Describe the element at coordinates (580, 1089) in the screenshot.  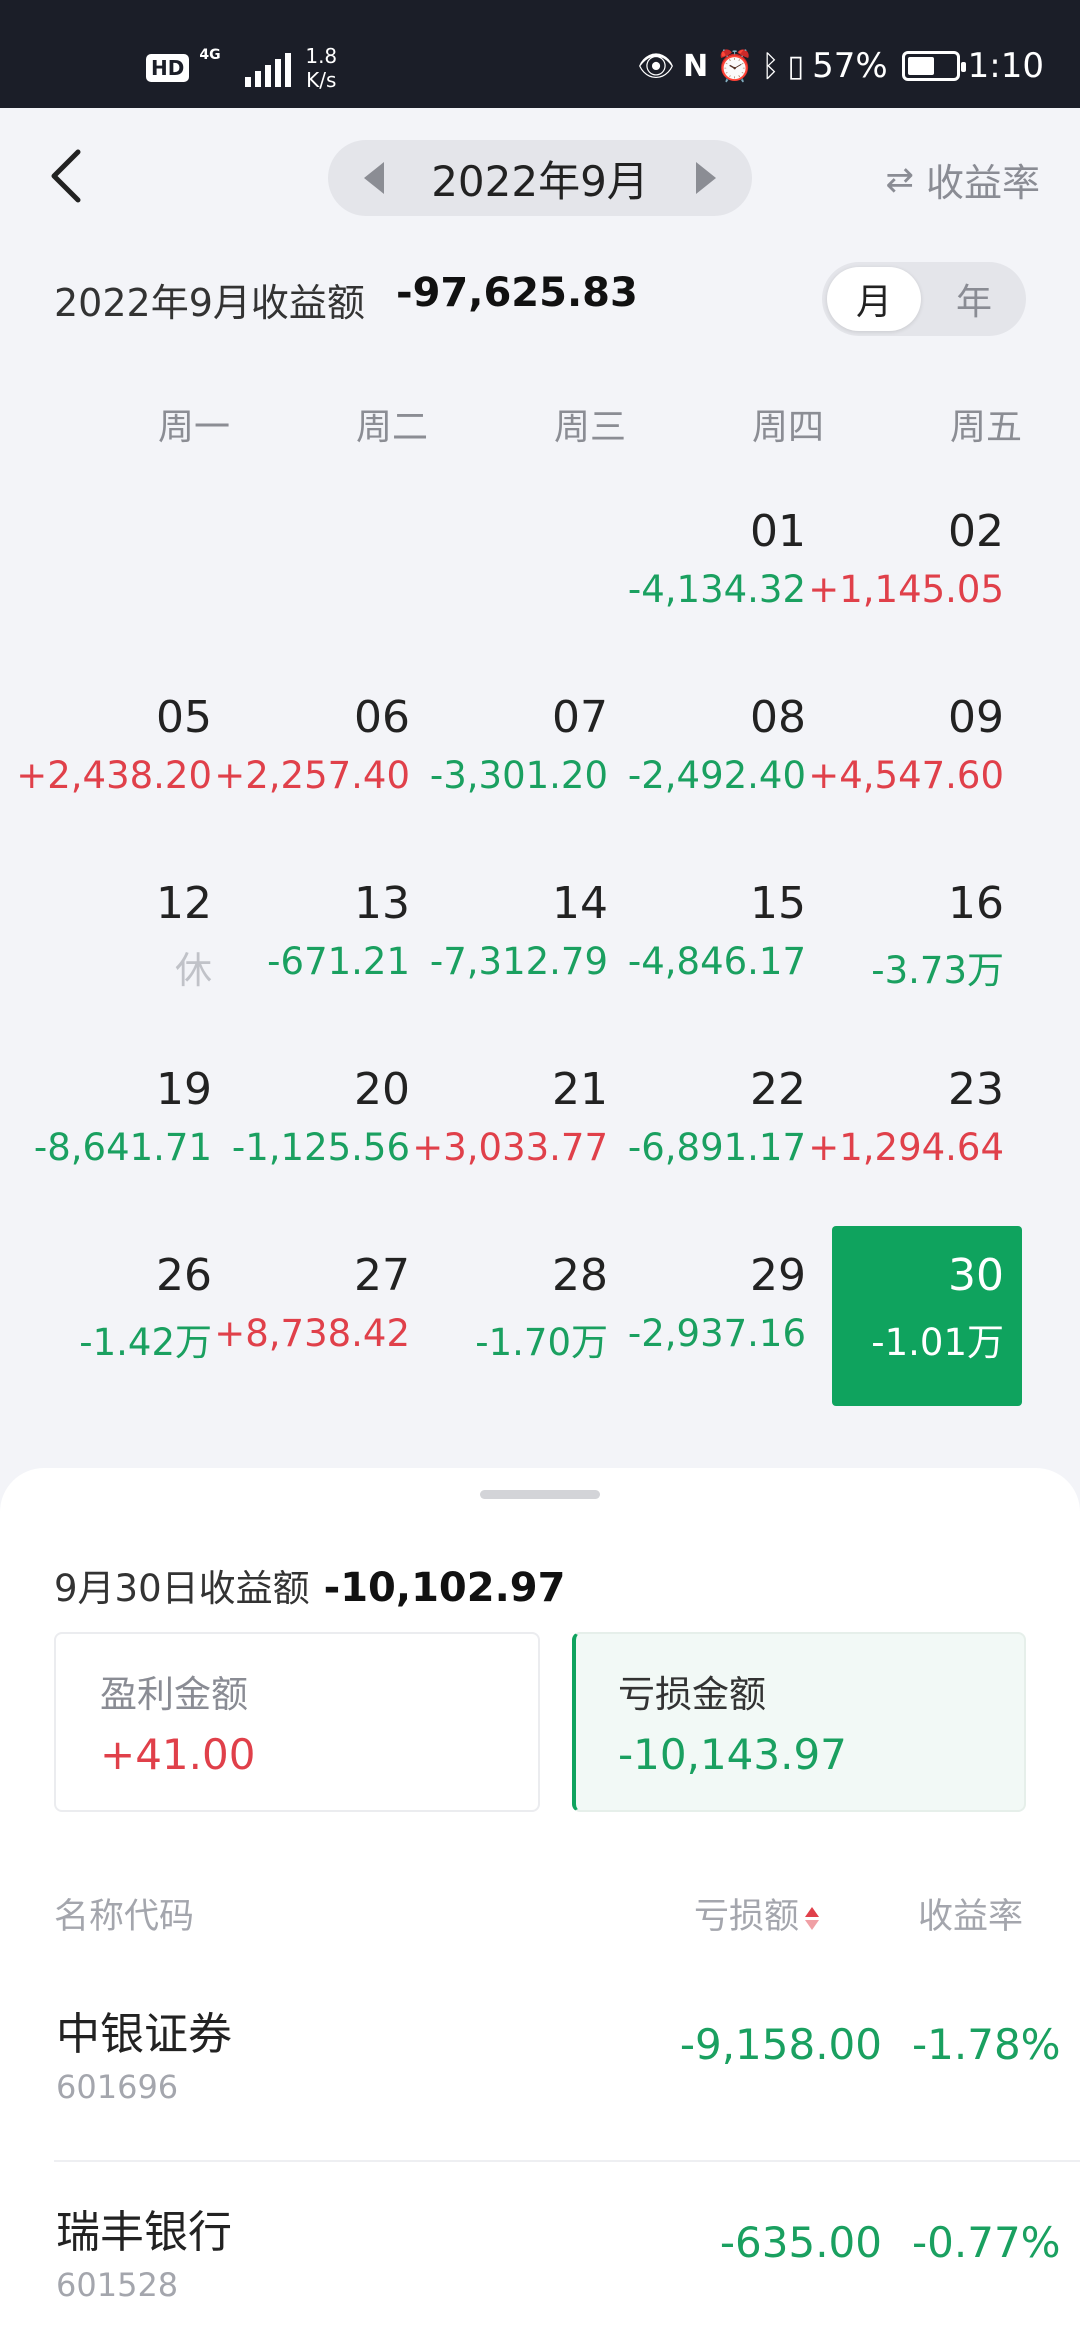
I see `day-number: 21` at that location.